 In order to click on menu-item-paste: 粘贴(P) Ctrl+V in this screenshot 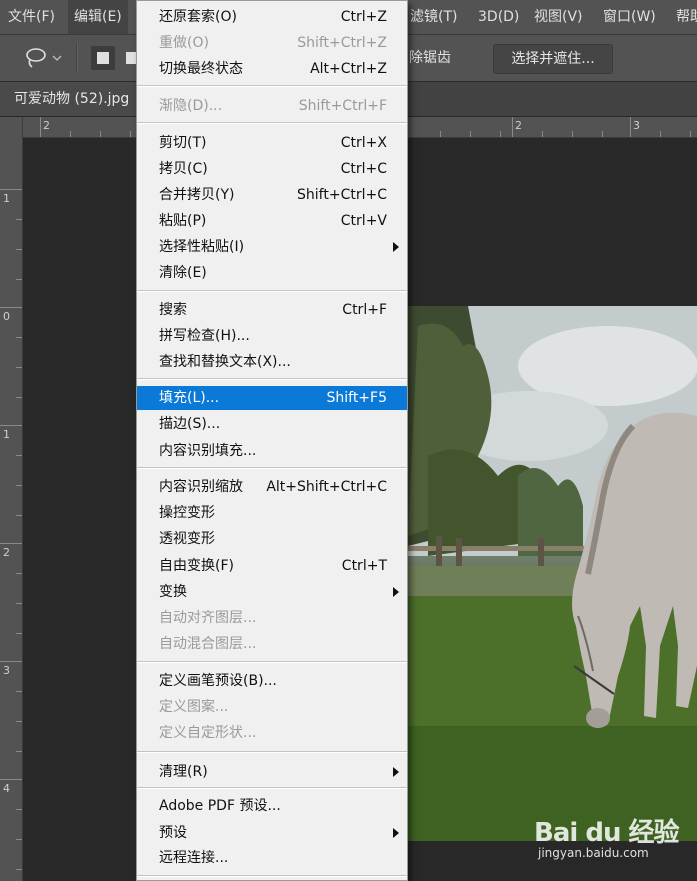, I will do `click(272, 221)`.